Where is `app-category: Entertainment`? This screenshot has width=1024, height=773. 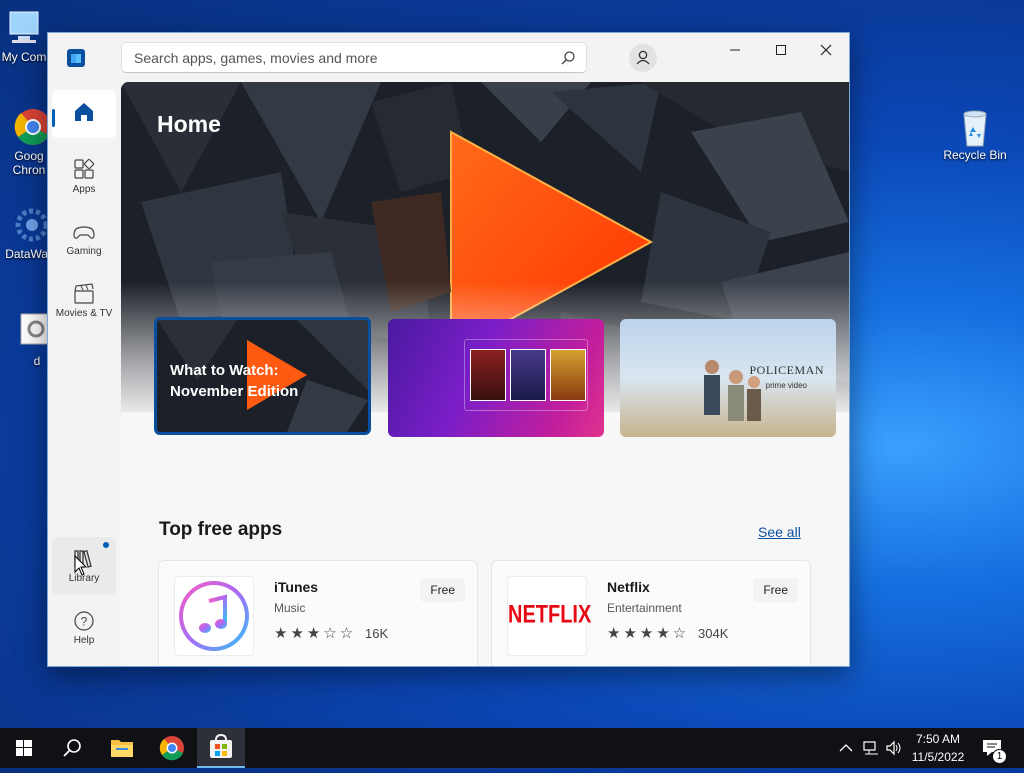 app-category: Entertainment is located at coordinates (644, 608).